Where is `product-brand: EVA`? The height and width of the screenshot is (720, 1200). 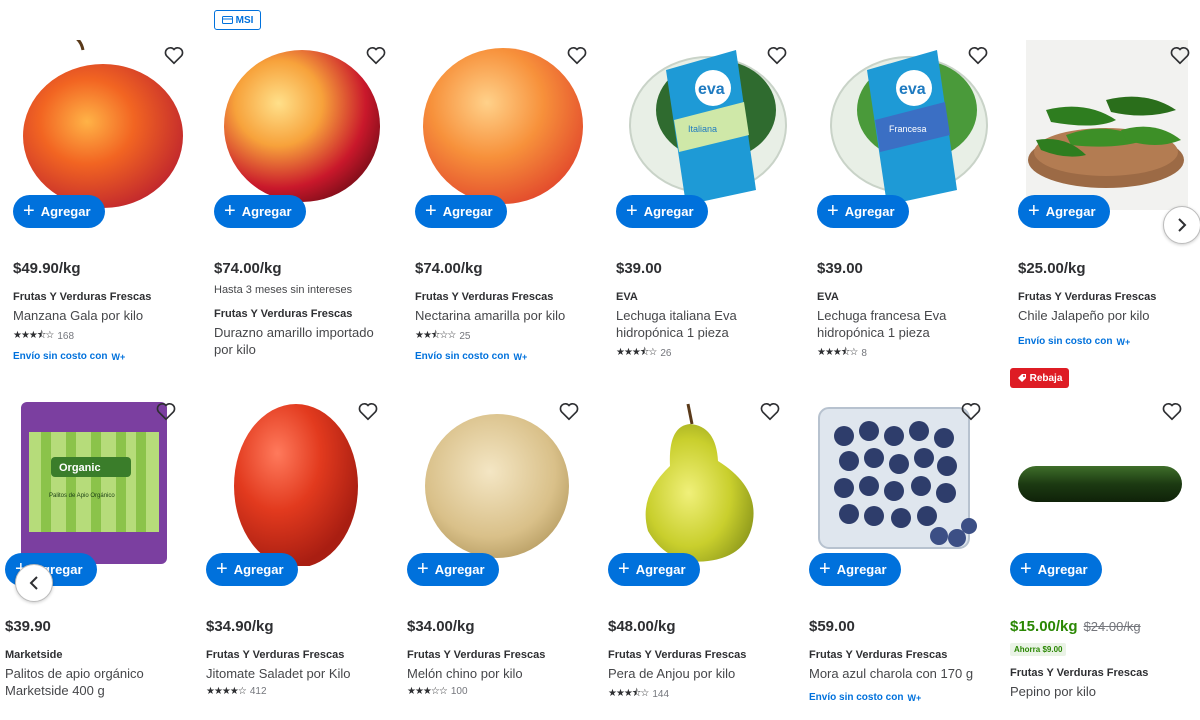
product-brand: EVA is located at coordinates (828, 297).